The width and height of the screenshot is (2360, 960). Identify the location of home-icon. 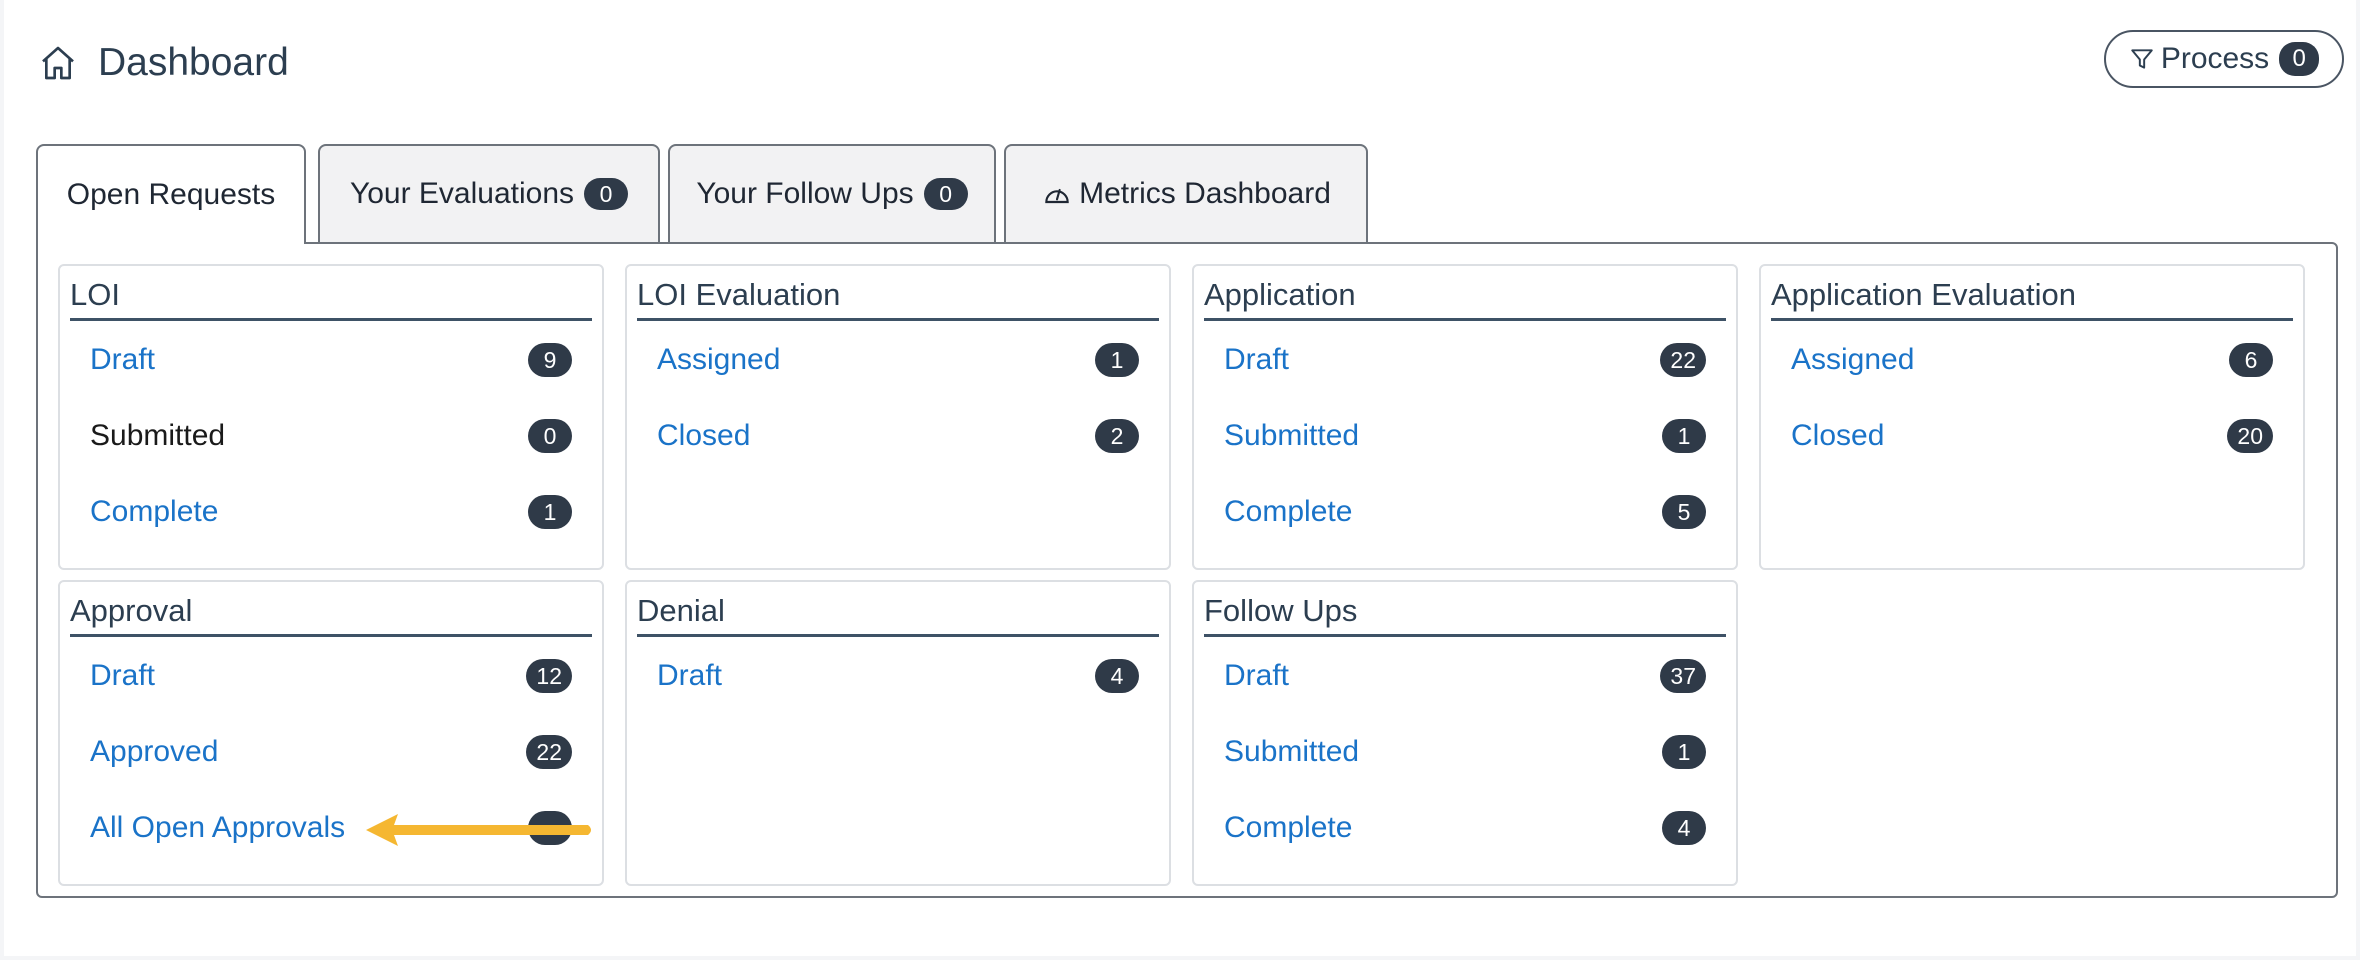
(58, 63).